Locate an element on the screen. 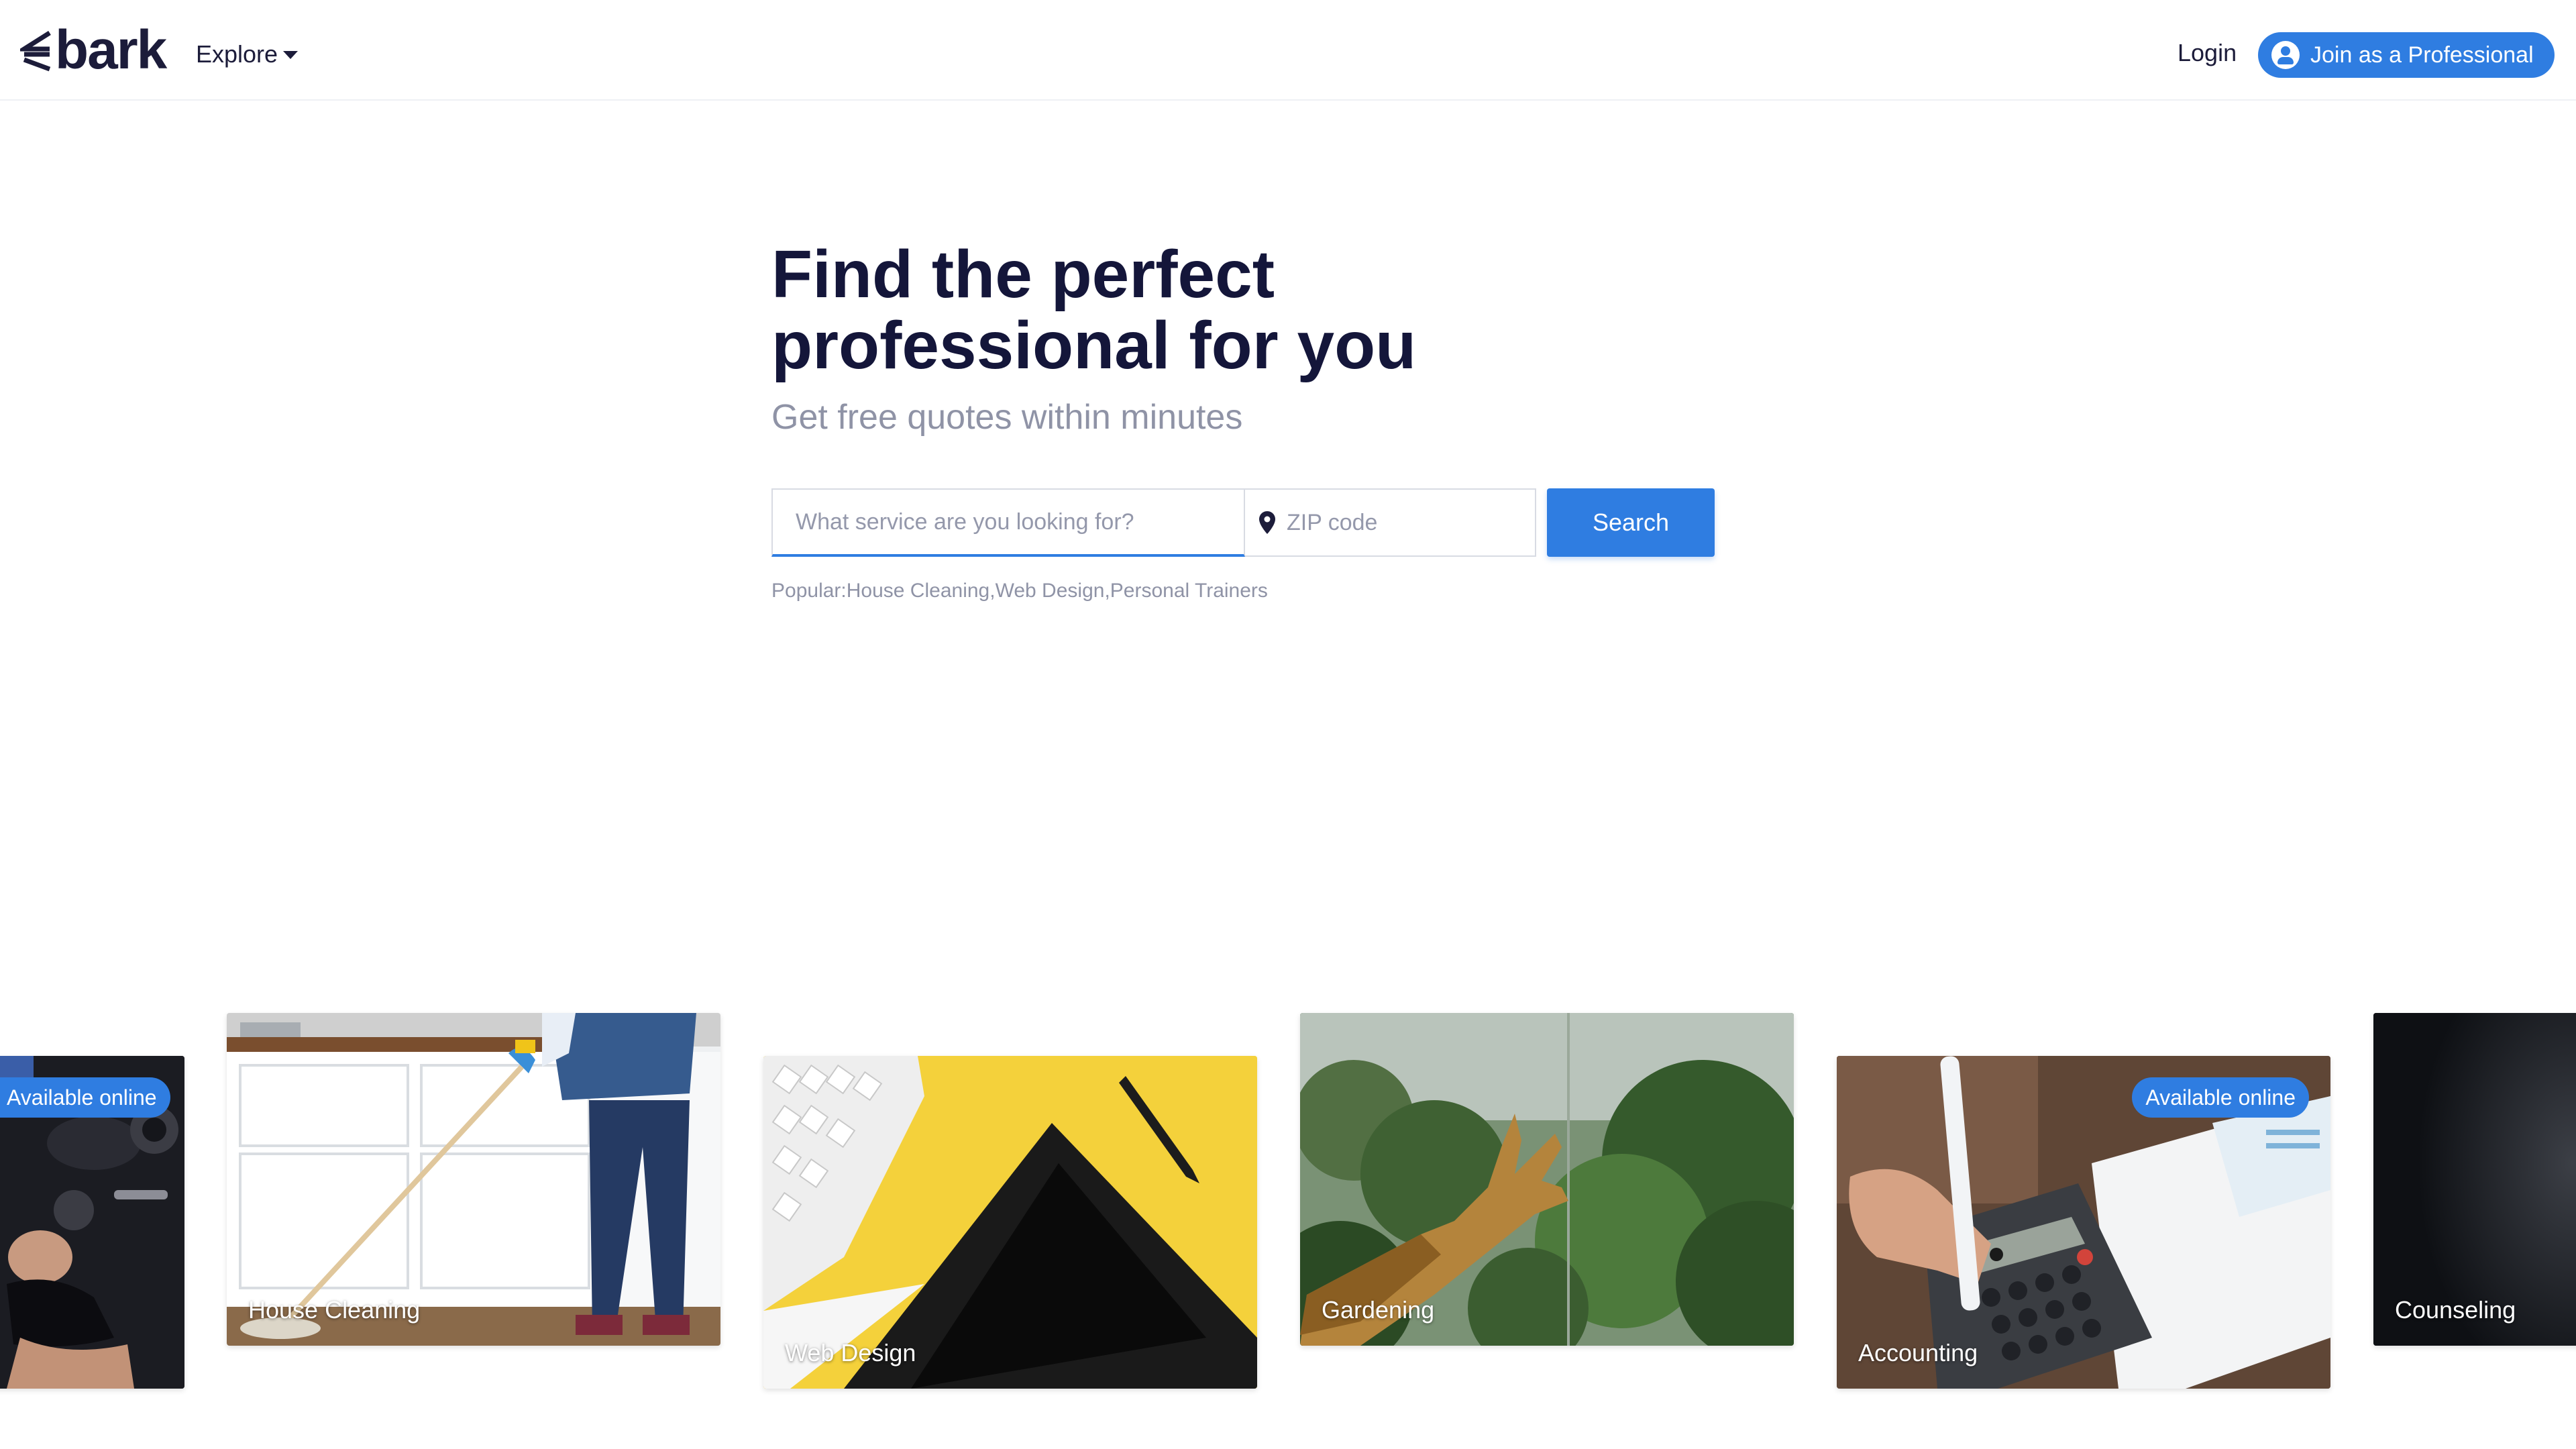 The image size is (2576, 1449). popular-link-house-cleaning: House Cleaning is located at coordinates (918, 591).